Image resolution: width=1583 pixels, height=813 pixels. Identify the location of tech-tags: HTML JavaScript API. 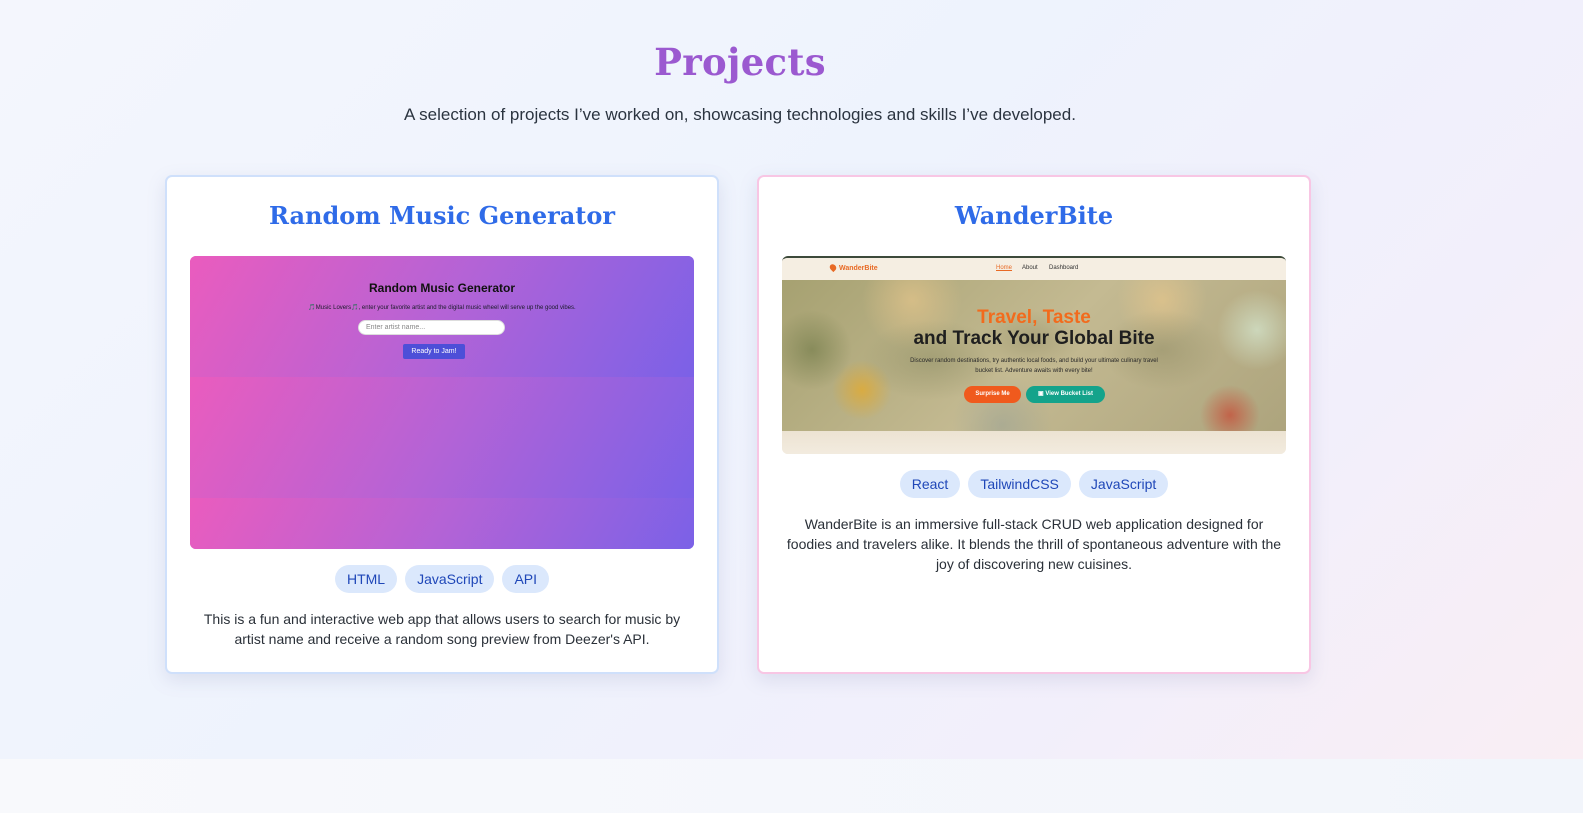
(442, 579).